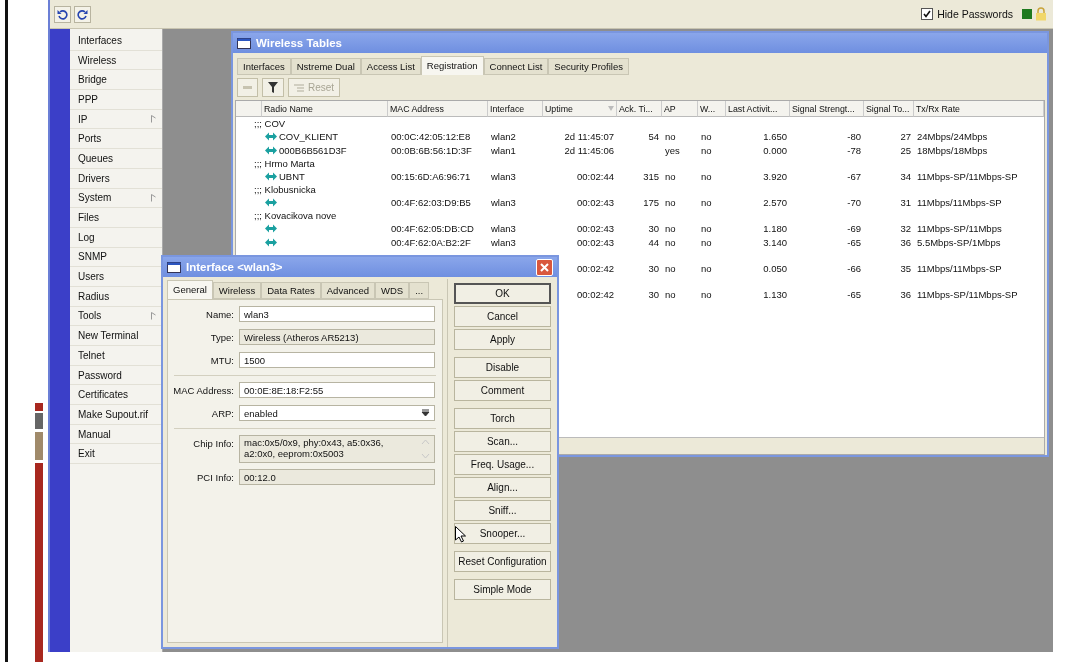 Image resolution: width=1071 pixels, height=671 pixels. I want to click on field-label: MAC Address:, so click(203, 391).